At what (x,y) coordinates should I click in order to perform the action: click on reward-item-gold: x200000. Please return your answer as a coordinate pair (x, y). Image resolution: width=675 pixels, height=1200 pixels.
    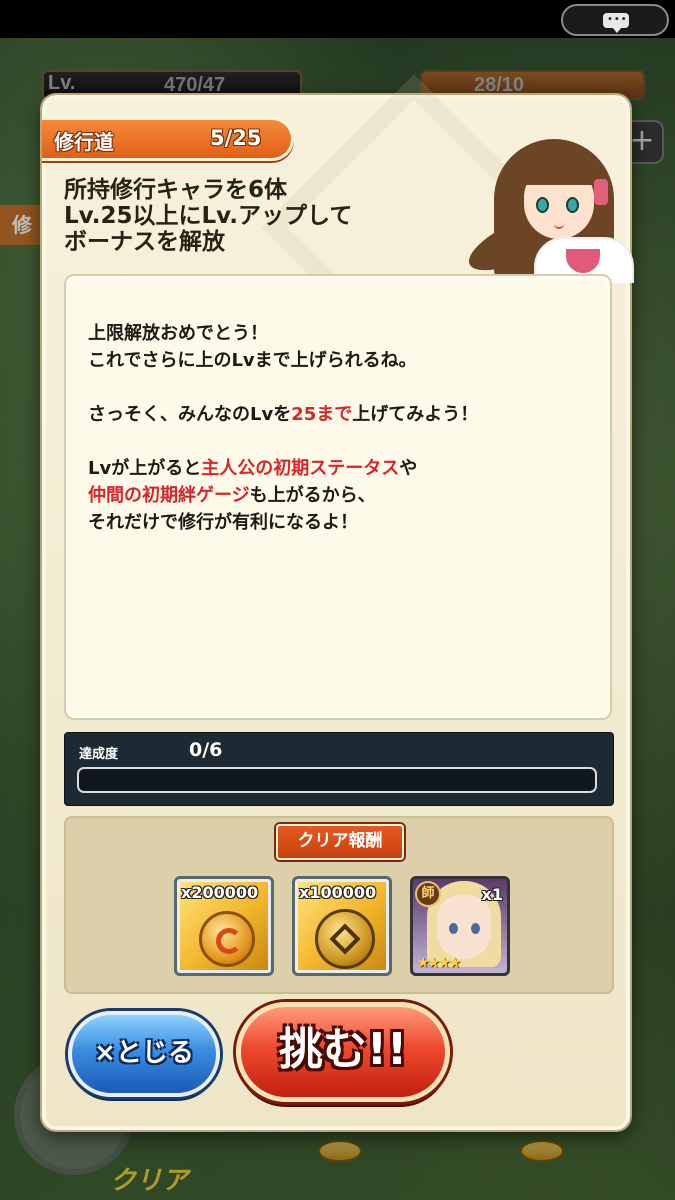
    Looking at the image, I should click on (224, 926).